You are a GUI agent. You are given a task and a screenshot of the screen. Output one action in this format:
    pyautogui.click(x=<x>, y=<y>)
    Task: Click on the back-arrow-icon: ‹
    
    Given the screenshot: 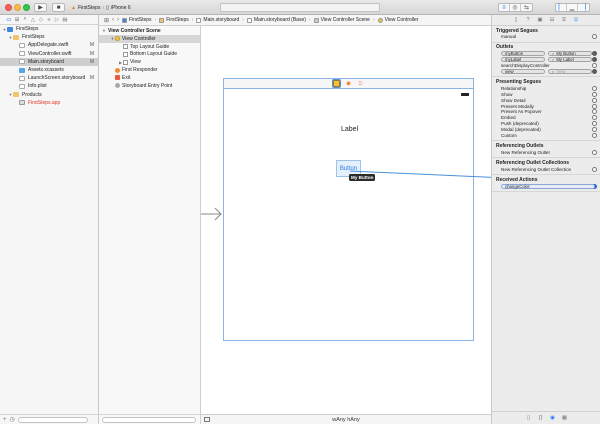 What is the action you would take?
    pyautogui.click(x=113, y=20)
    